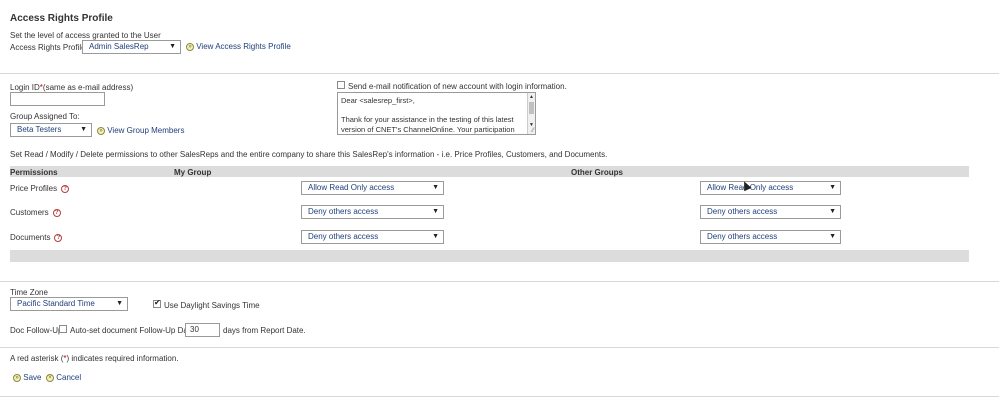  What do you see at coordinates (29, 292) in the screenshot?
I see `time-zone-label: Time Zone` at bounding box center [29, 292].